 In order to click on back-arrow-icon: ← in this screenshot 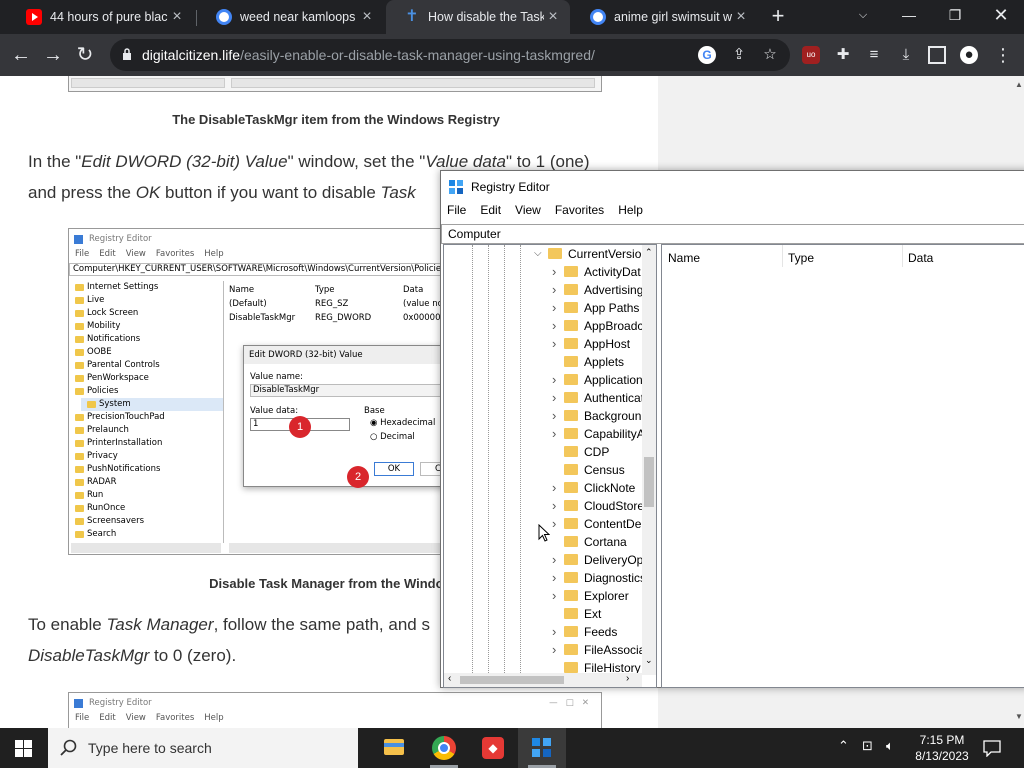, I will do `click(21, 55)`.